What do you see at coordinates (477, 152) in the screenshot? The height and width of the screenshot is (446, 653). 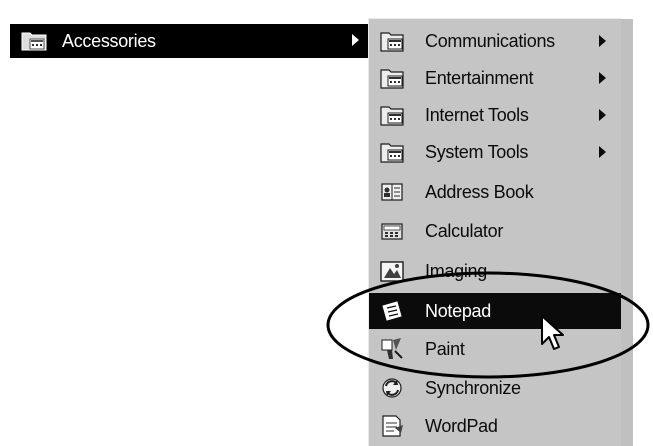 I see `menu-item-label: System Tools` at bounding box center [477, 152].